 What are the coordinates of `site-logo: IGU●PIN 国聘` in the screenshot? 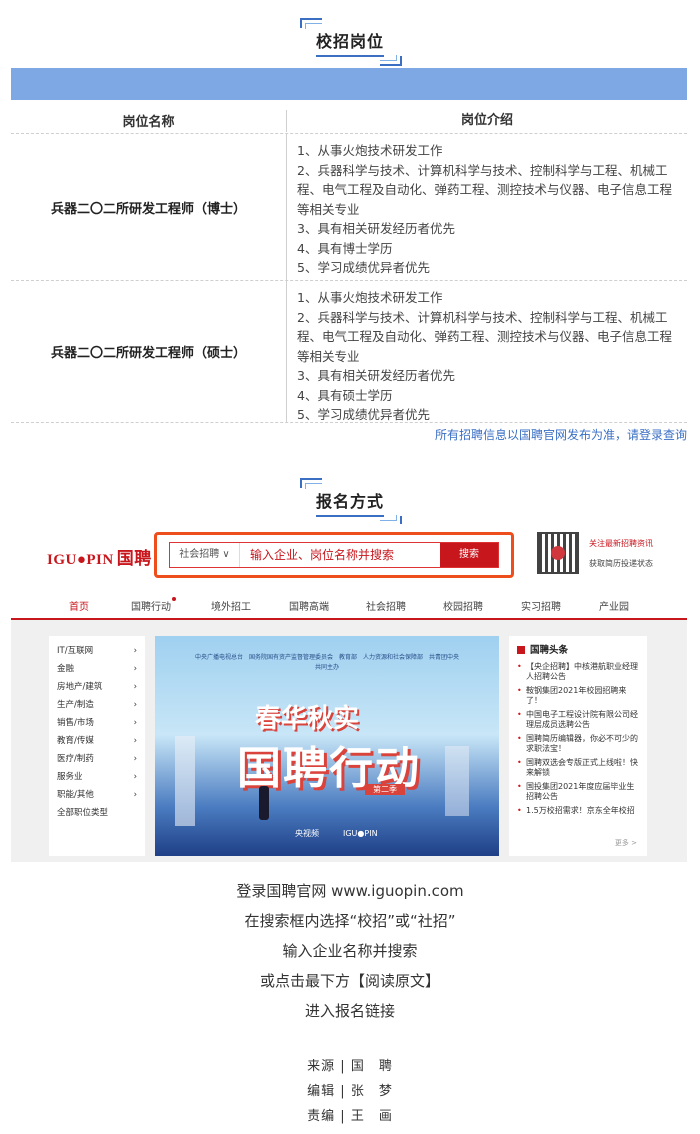 It's located at (99, 558).